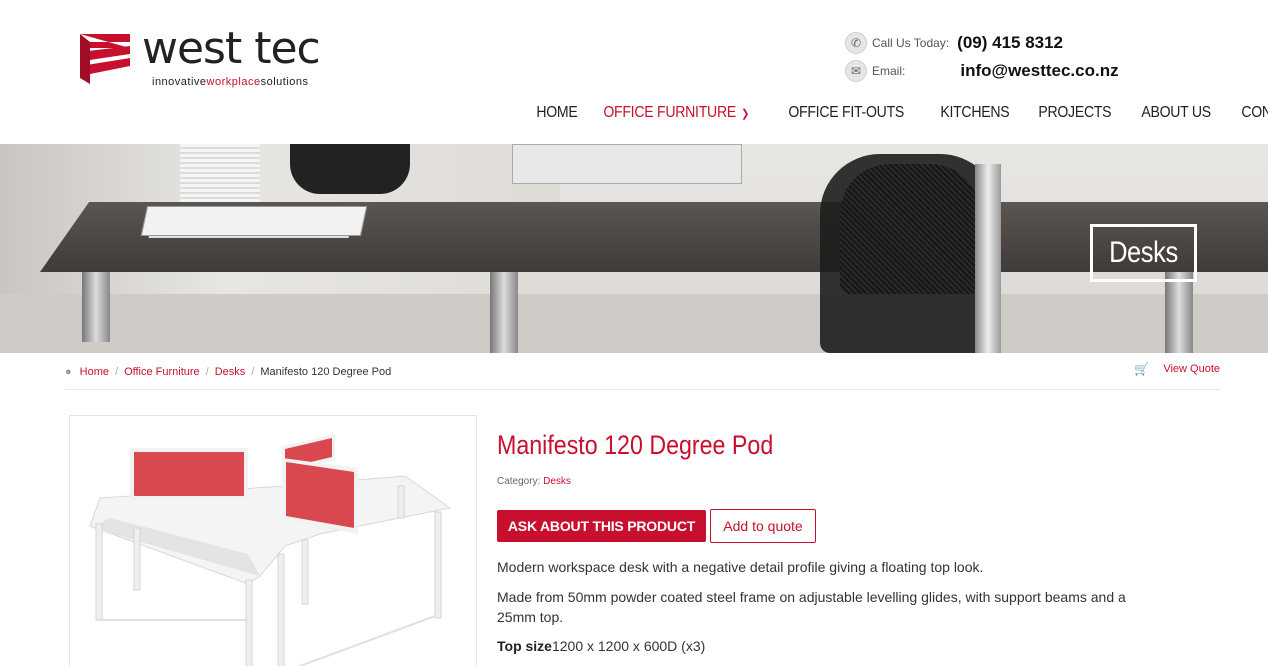  What do you see at coordinates (270, 550) in the screenshot?
I see `desk-pod-illustration` at bounding box center [270, 550].